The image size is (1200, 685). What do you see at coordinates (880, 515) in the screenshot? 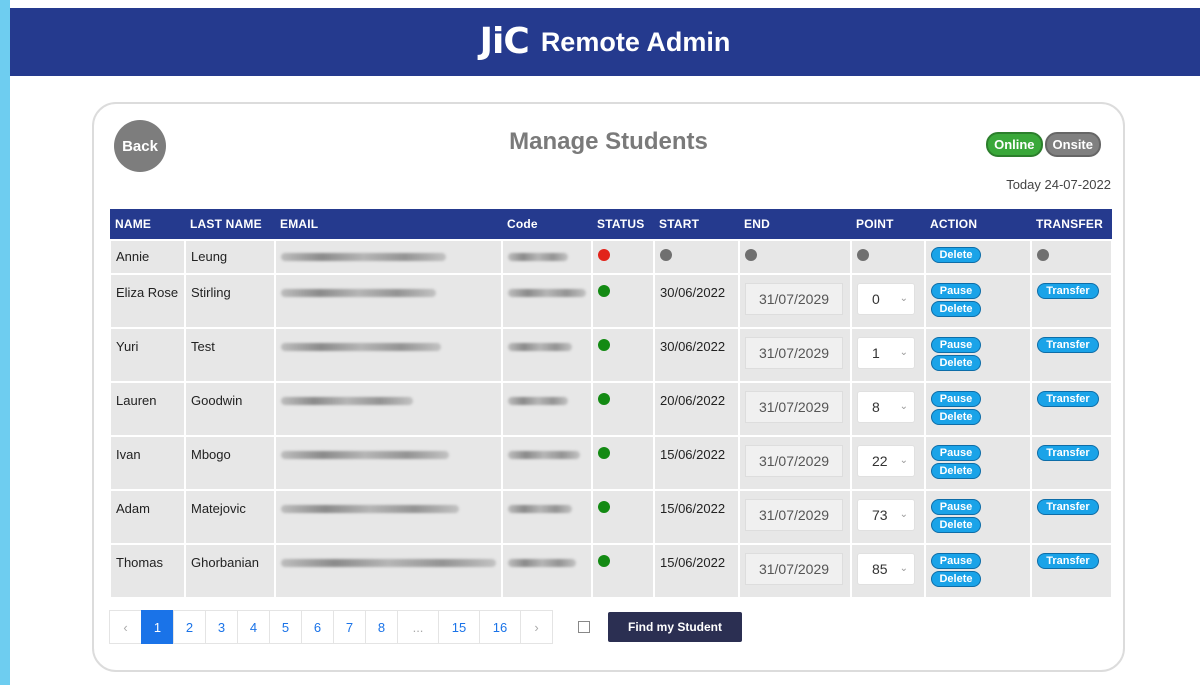
I see `point-value: 73` at bounding box center [880, 515].